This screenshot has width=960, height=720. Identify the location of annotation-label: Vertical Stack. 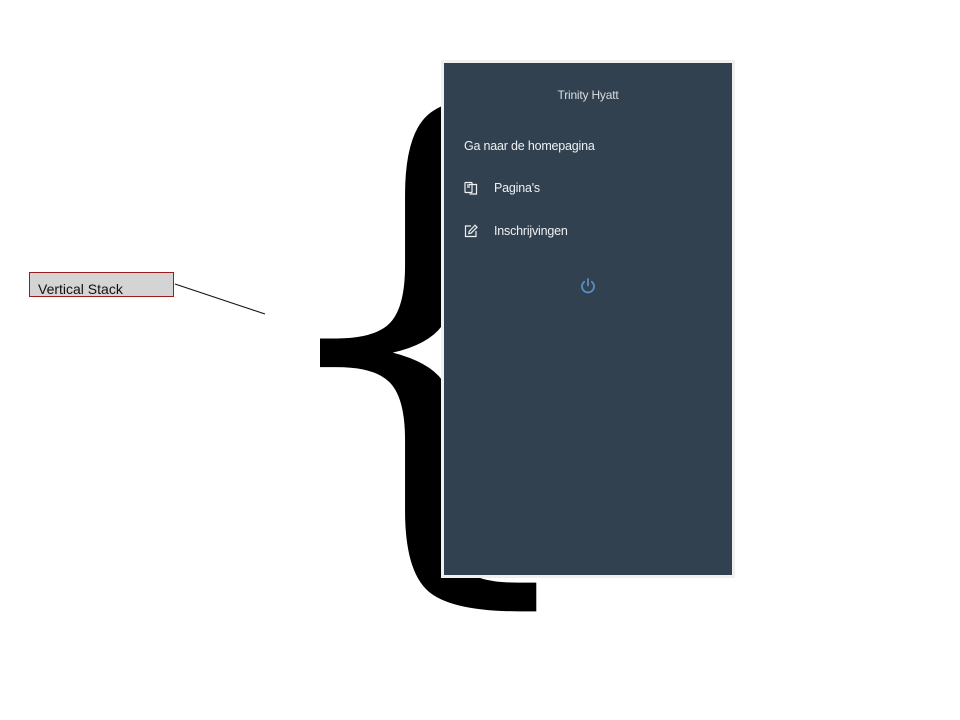
(101, 284).